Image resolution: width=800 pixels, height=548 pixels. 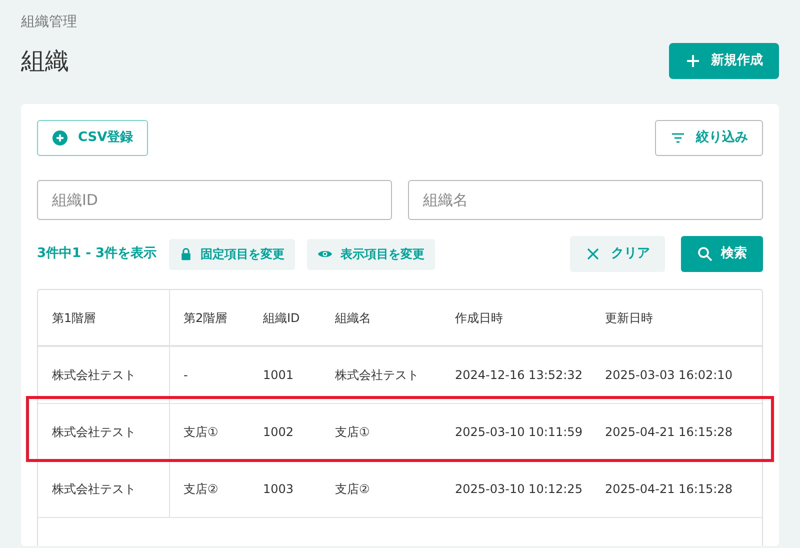 I want to click on column-header: 組織名, so click(x=381, y=318).